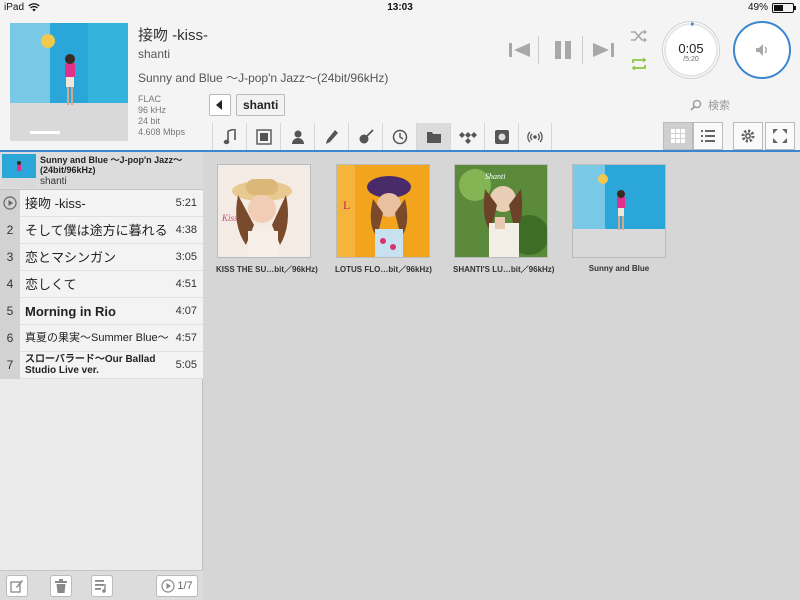  What do you see at coordinates (10, 257) in the screenshot?
I see `track-number: 3` at bounding box center [10, 257].